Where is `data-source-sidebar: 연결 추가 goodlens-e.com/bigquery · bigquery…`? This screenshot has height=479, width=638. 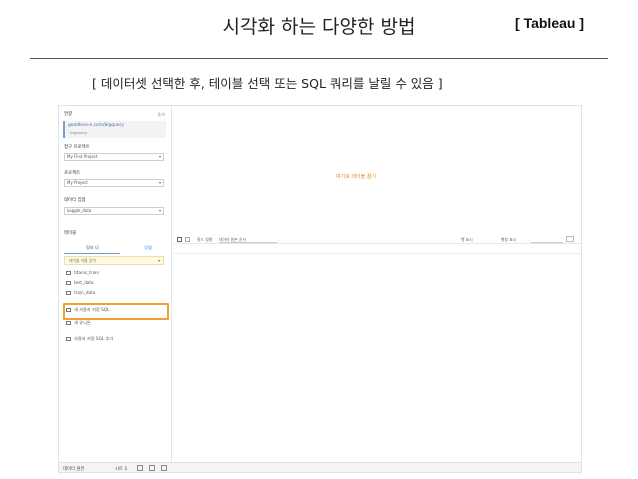 data-source-sidebar: 연결 추가 goodlens-e.com/bigquery · bigquery… is located at coordinates (115, 284).